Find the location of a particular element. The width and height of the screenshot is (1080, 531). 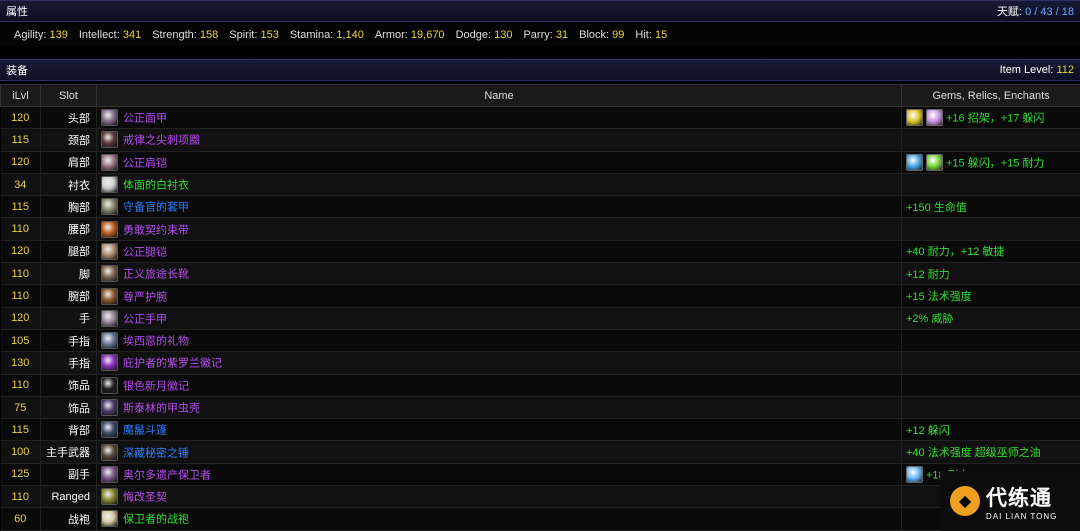

enchant-bonus: +40 耐力，+12 敏捷 is located at coordinates (955, 252).